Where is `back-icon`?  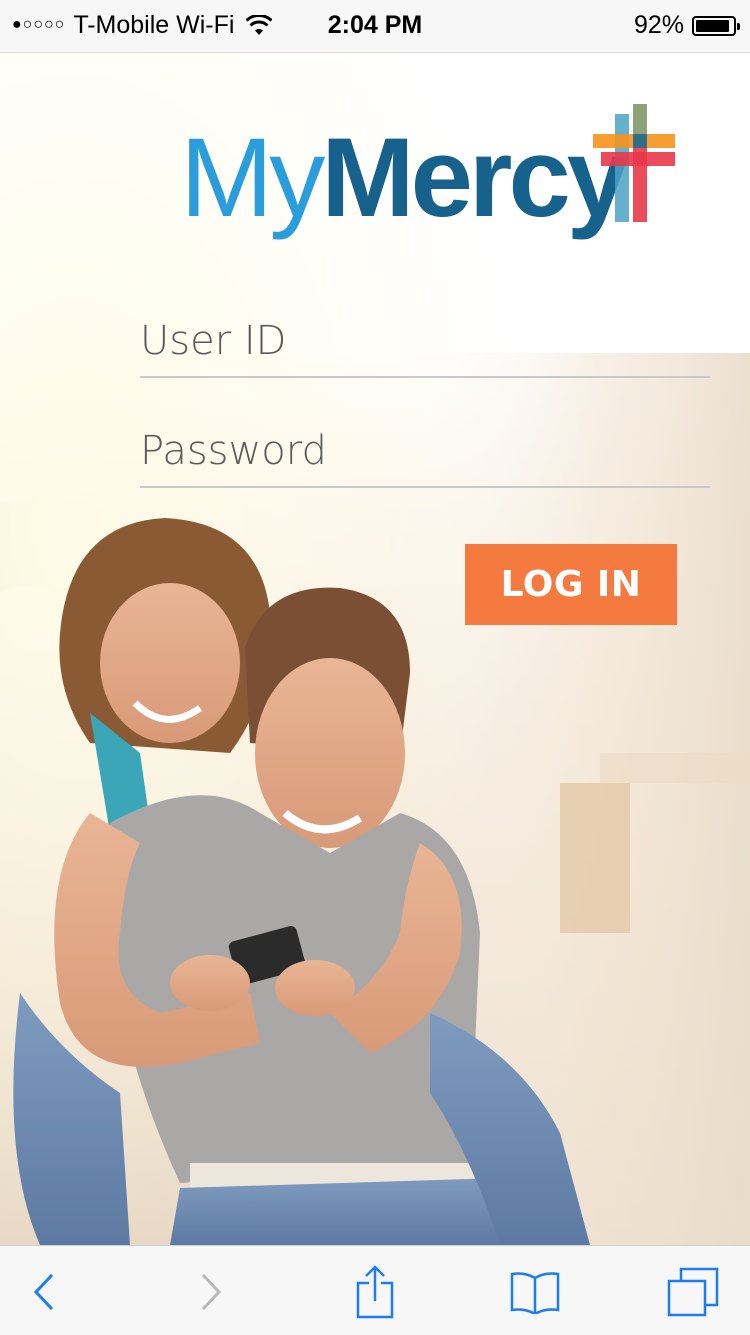 back-icon is located at coordinates (43, 1292).